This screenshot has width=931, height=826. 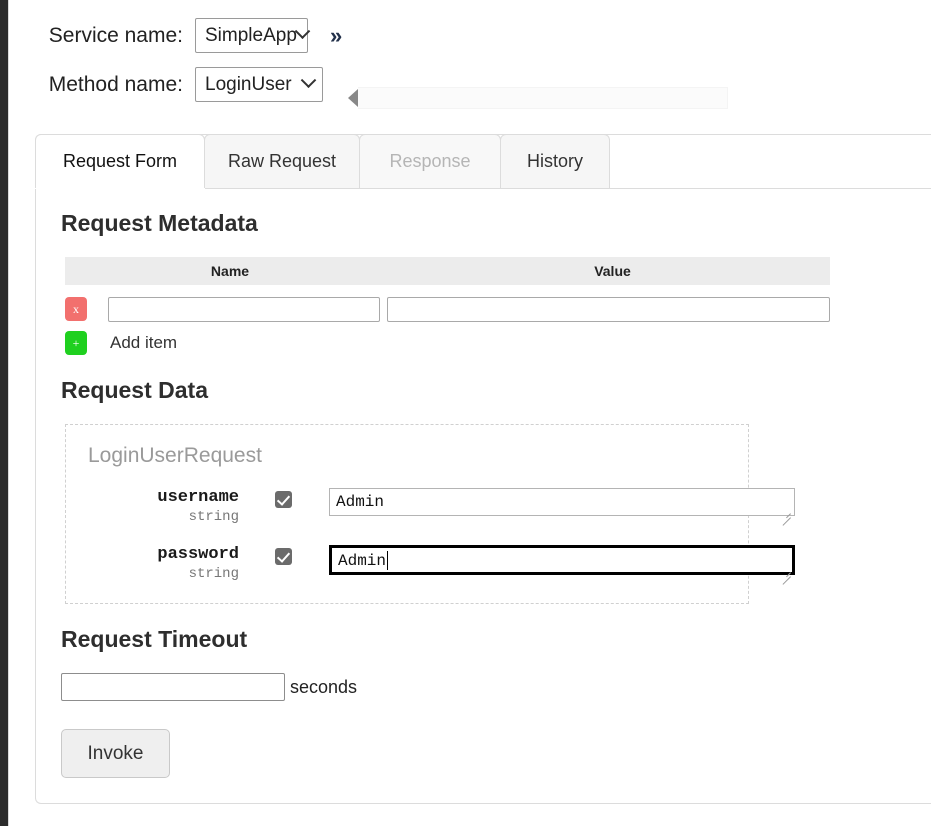 What do you see at coordinates (175, 455) in the screenshot?
I see `request-message-type-label: LoginUserRequest` at bounding box center [175, 455].